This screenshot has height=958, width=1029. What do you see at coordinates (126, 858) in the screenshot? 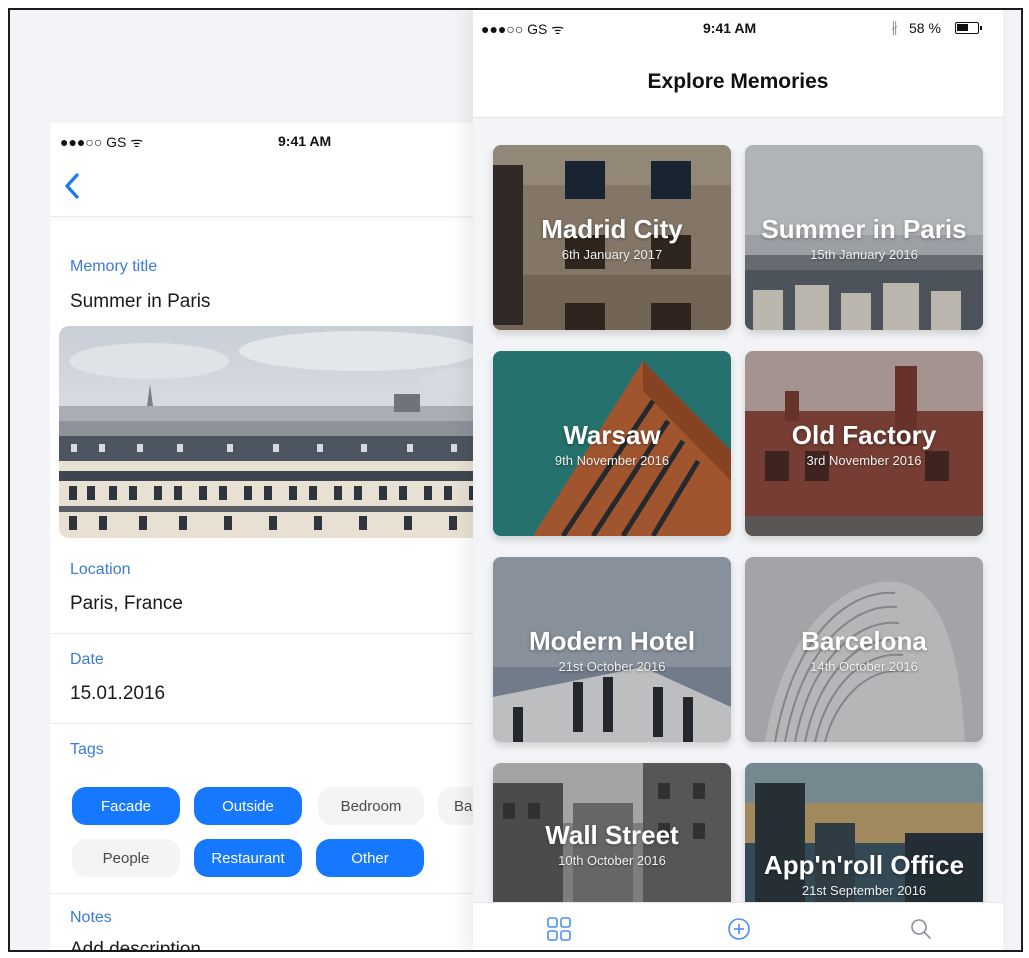
I see `tag-people: People` at bounding box center [126, 858].